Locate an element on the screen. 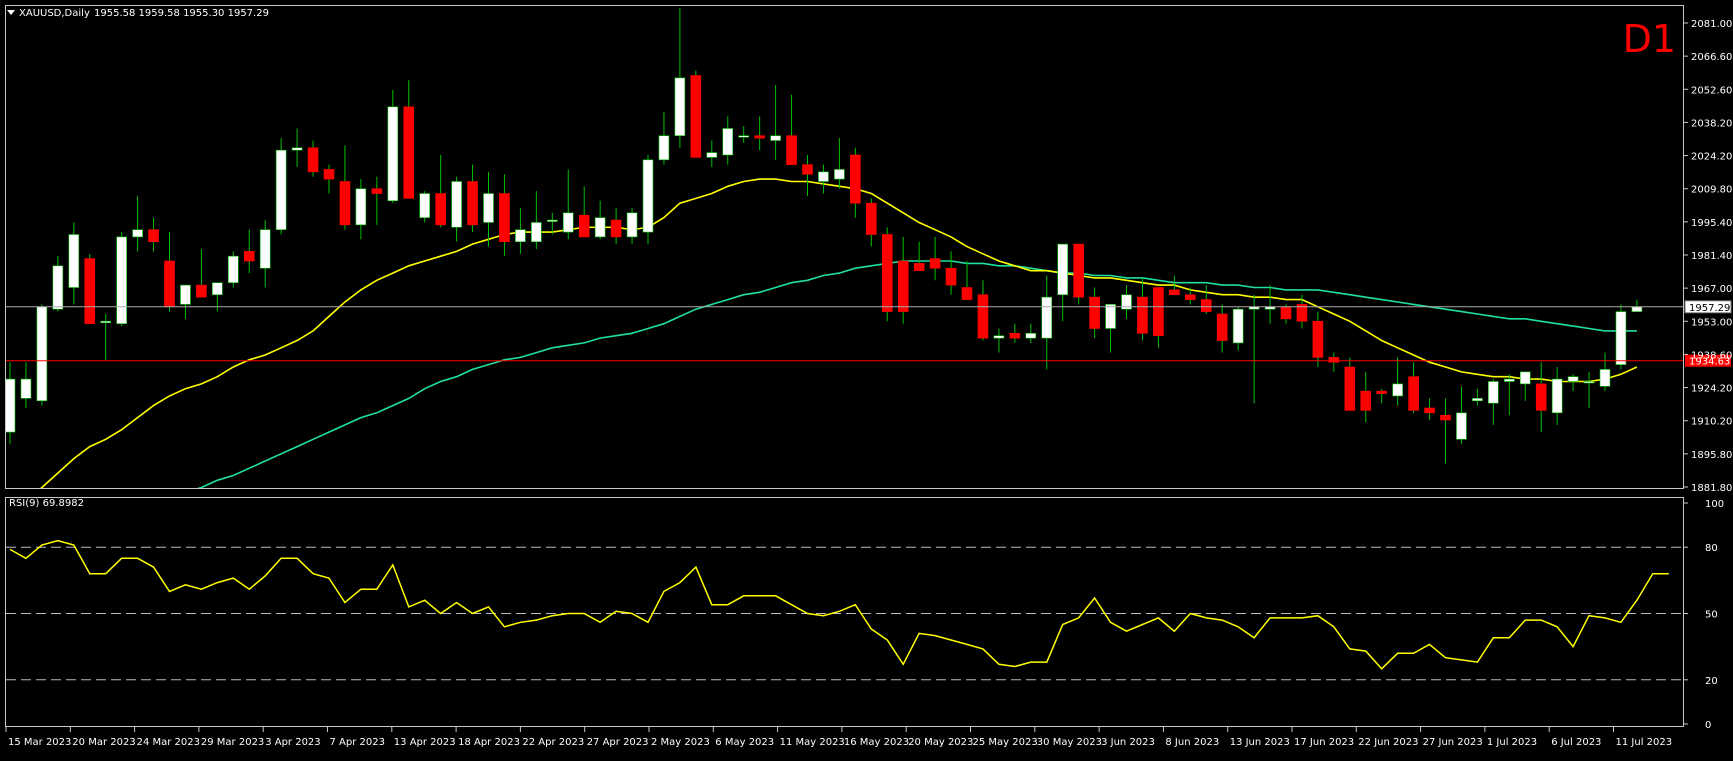 The image size is (1733, 761). x-tick-label: 27 Jun 2023 is located at coordinates (1453, 742).